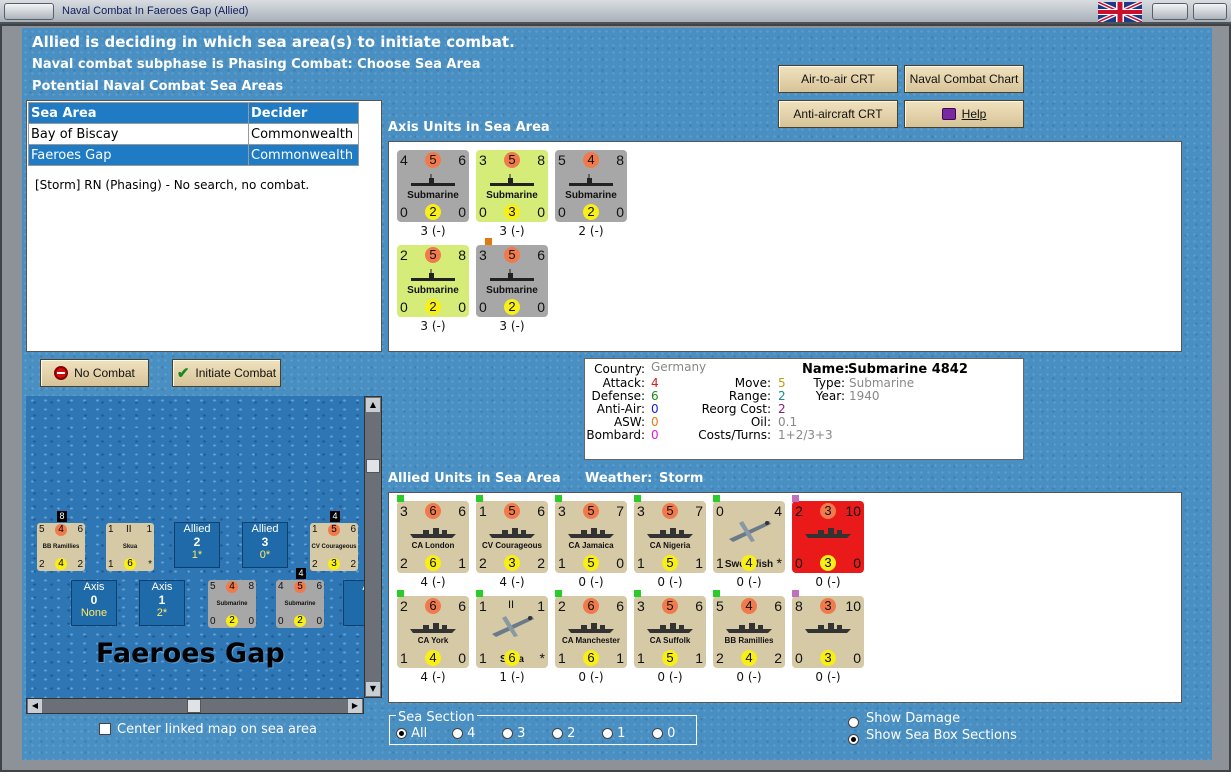 Image resolution: width=1231 pixels, height=772 pixels. I want to click on axis-unit-counter: 3 5 6 Submarine 0 2 0, so click(512, 281).